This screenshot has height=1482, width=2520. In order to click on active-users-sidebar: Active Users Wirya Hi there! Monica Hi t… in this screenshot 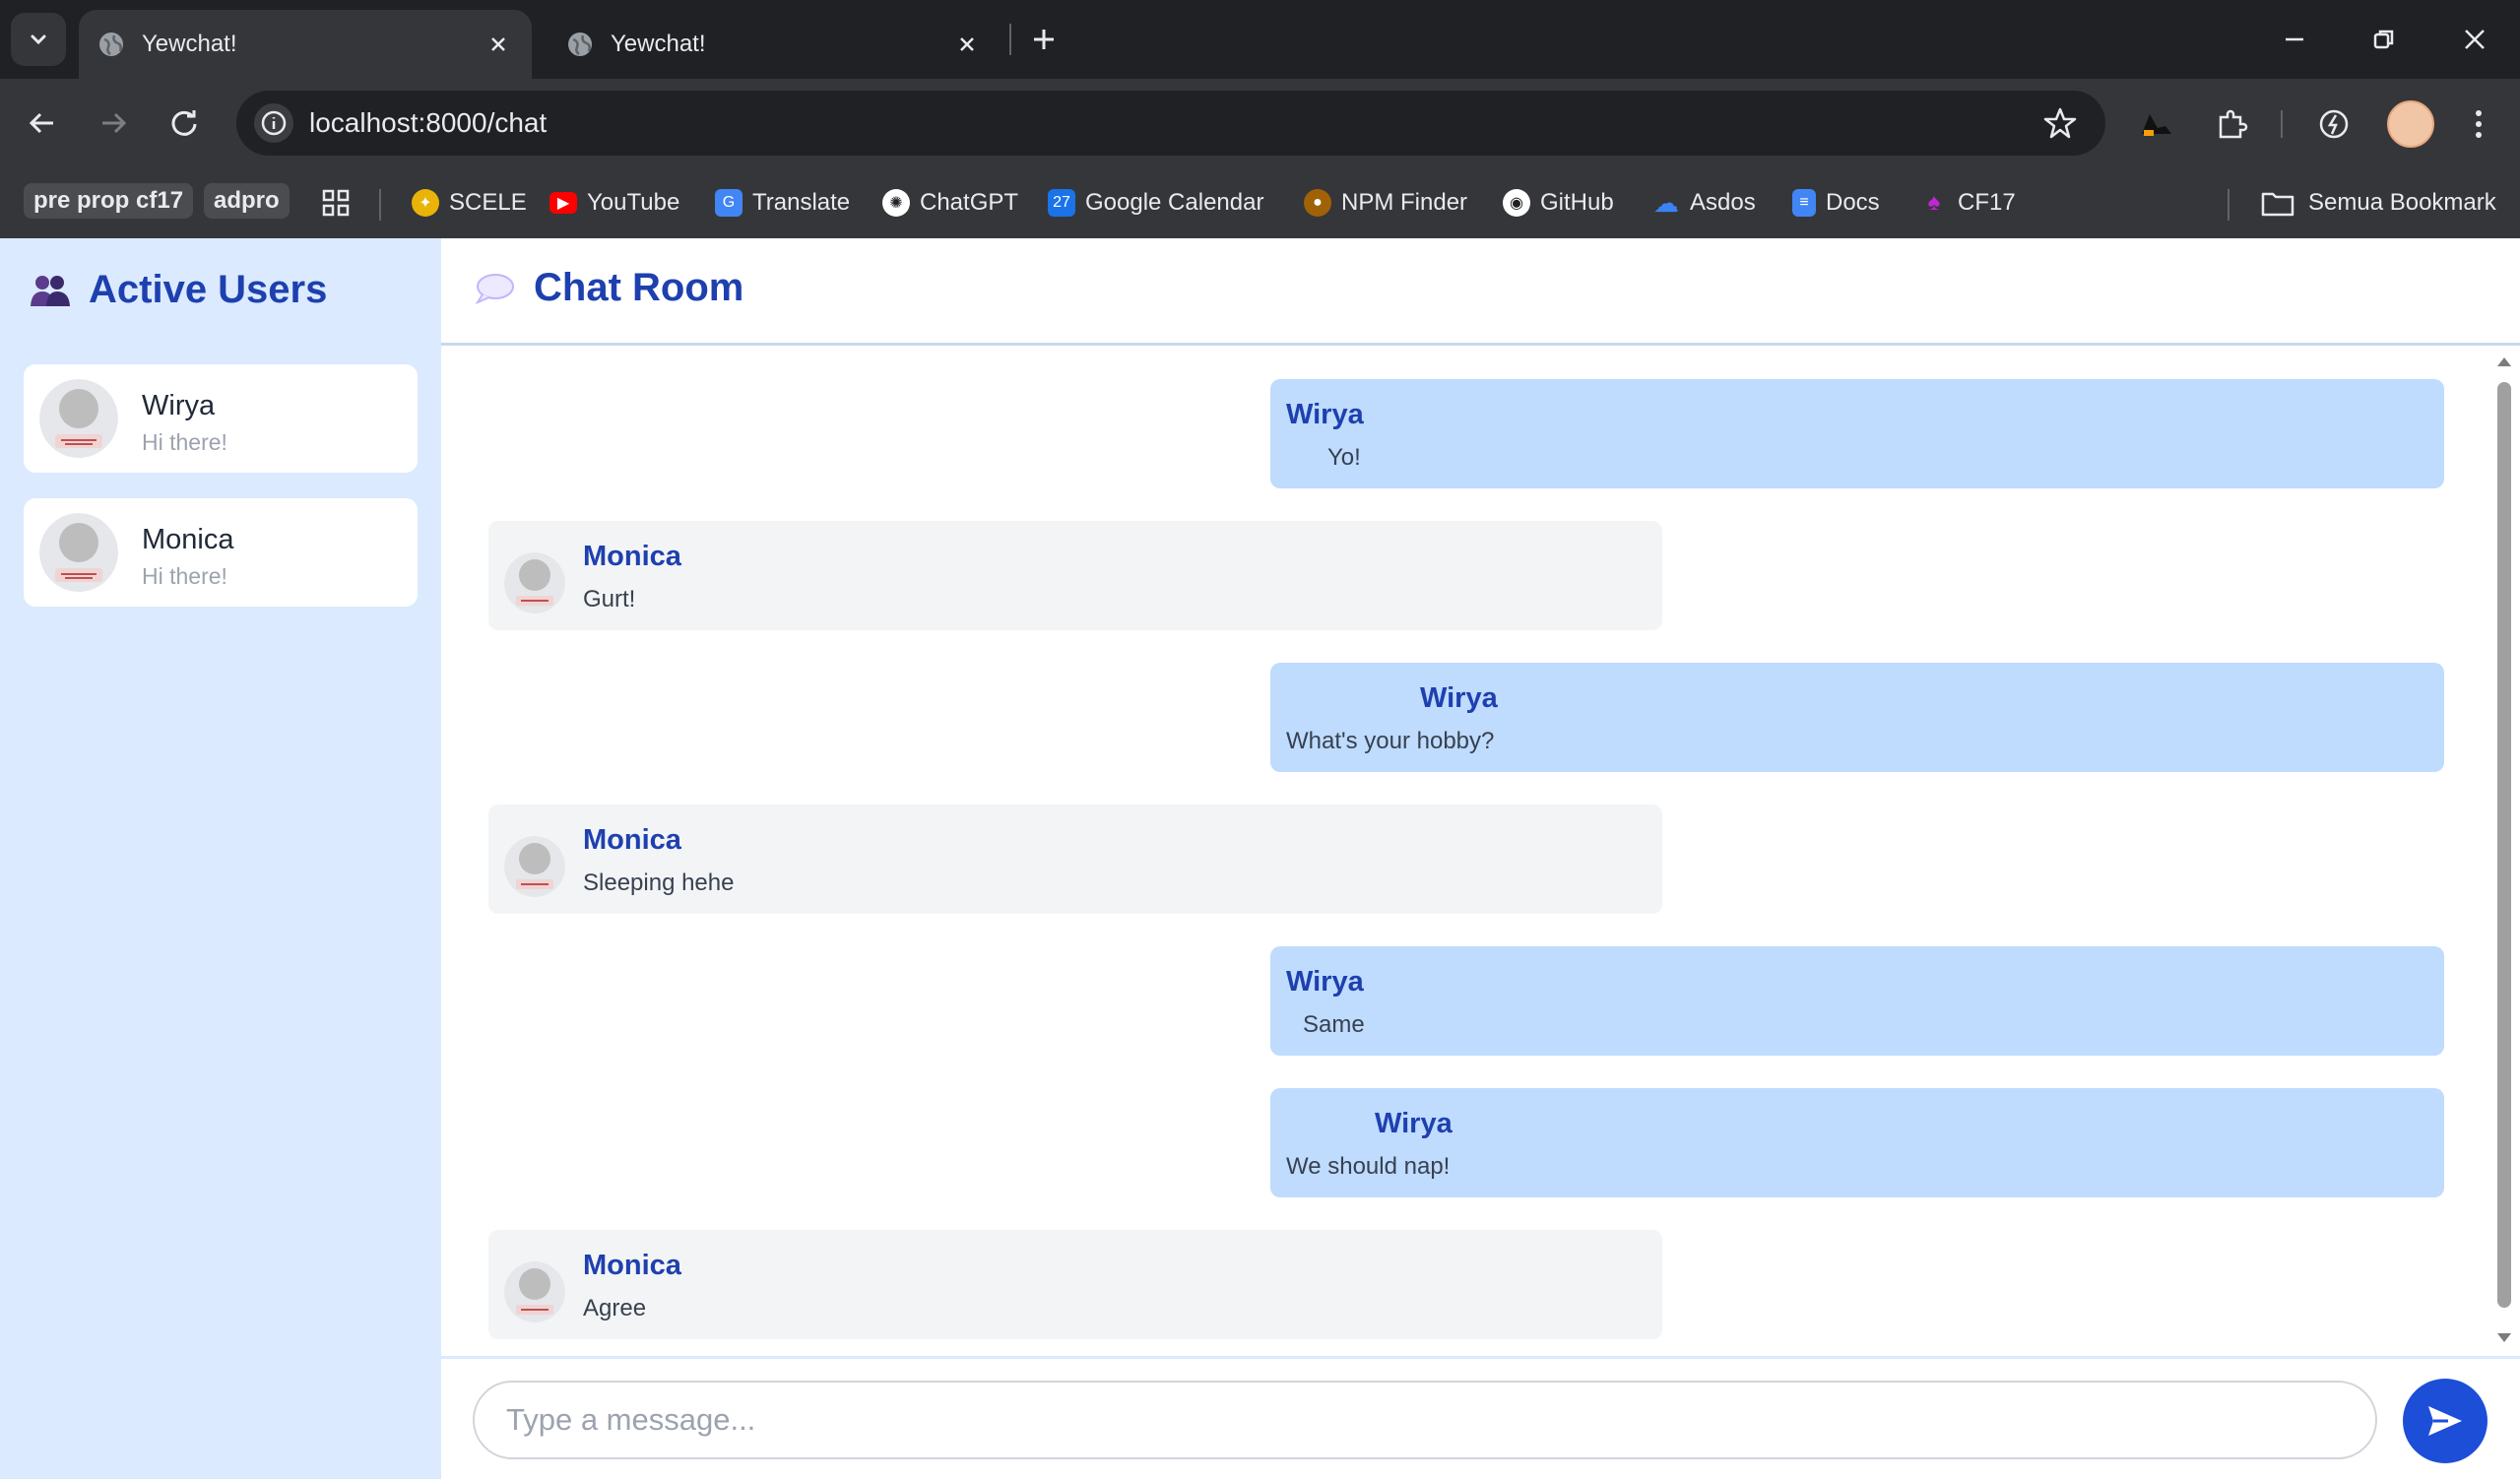, I will do `click(220, 858)`.